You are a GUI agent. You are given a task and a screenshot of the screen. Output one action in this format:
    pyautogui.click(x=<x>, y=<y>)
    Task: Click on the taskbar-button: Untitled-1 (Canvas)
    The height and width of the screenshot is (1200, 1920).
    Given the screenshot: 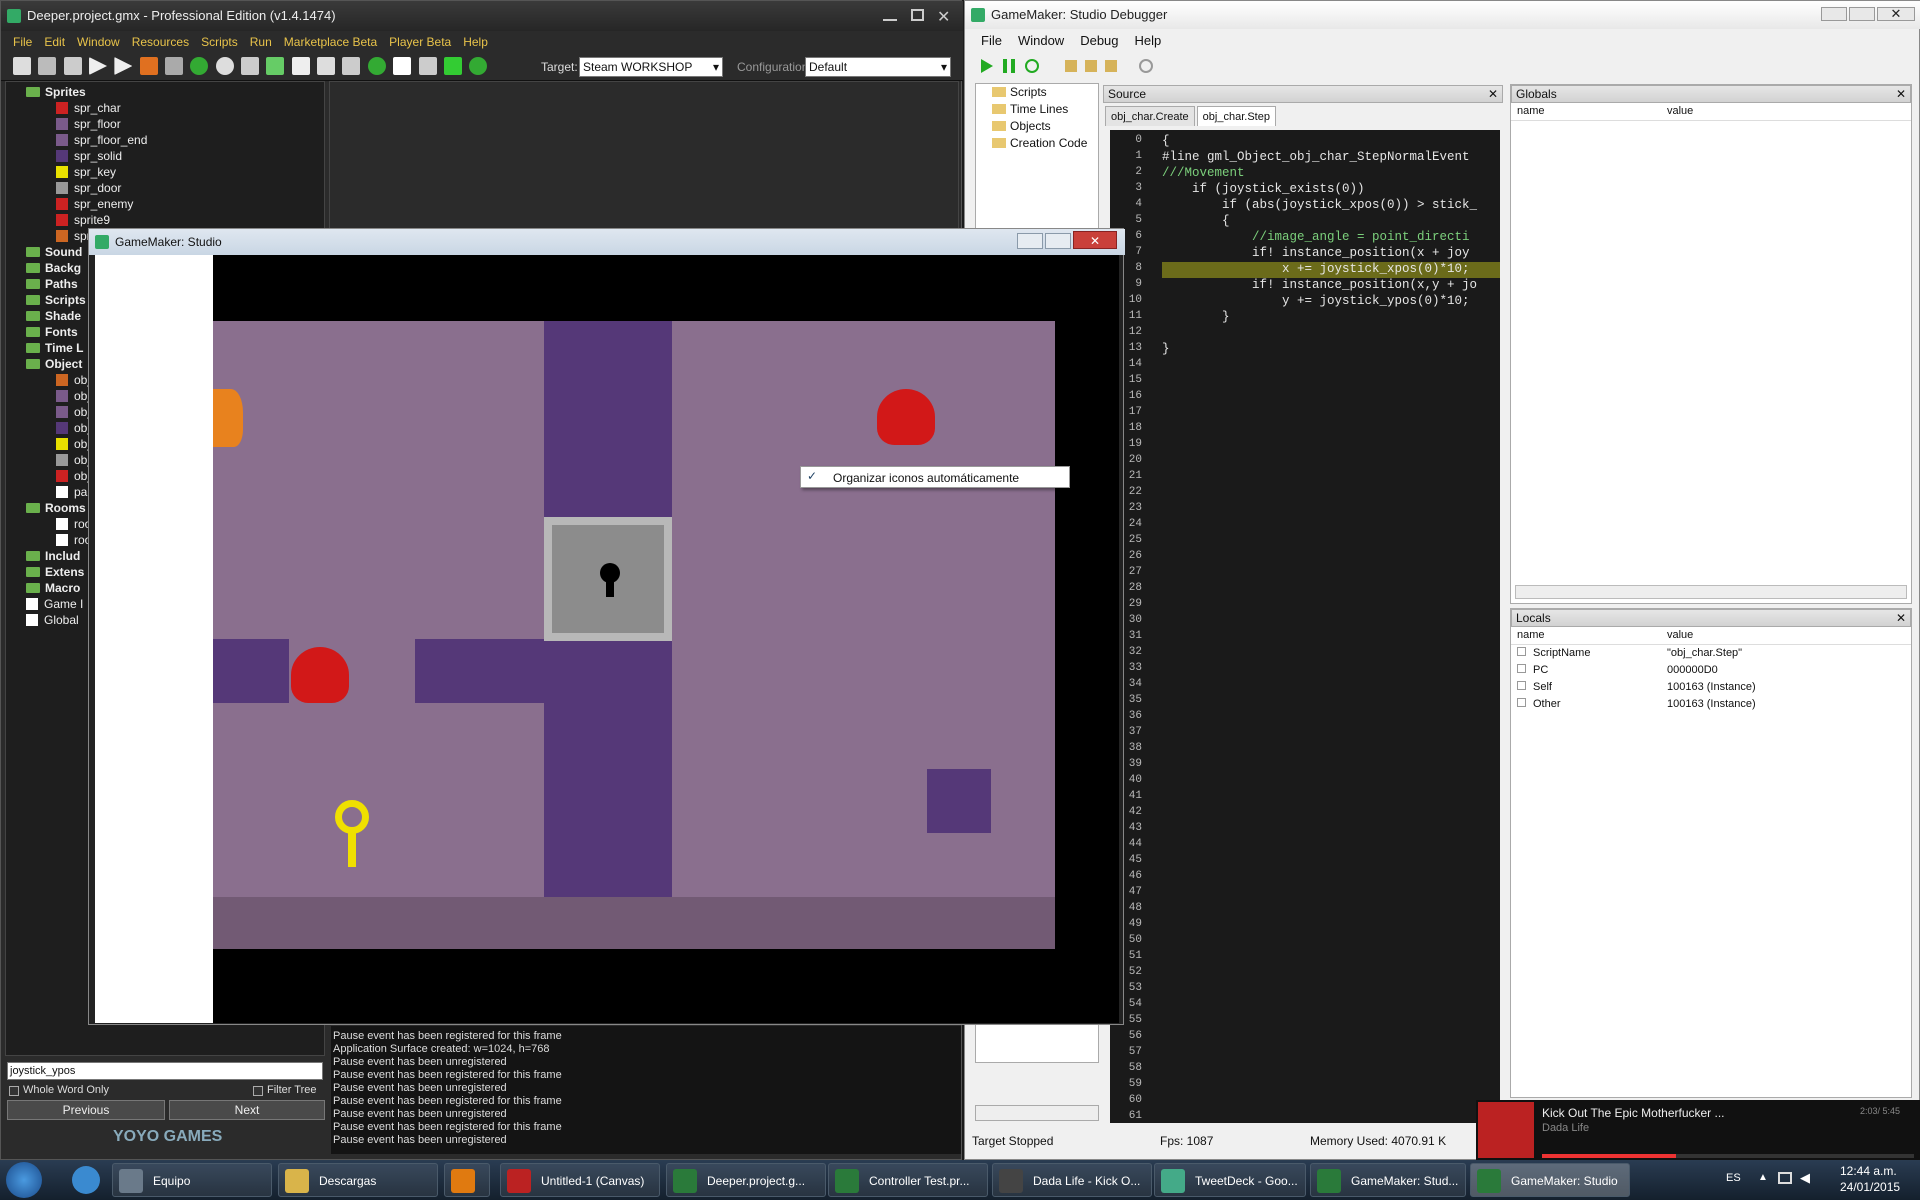 What is the action you would take?
    pyautogui.click(x=580, y=1180)
    